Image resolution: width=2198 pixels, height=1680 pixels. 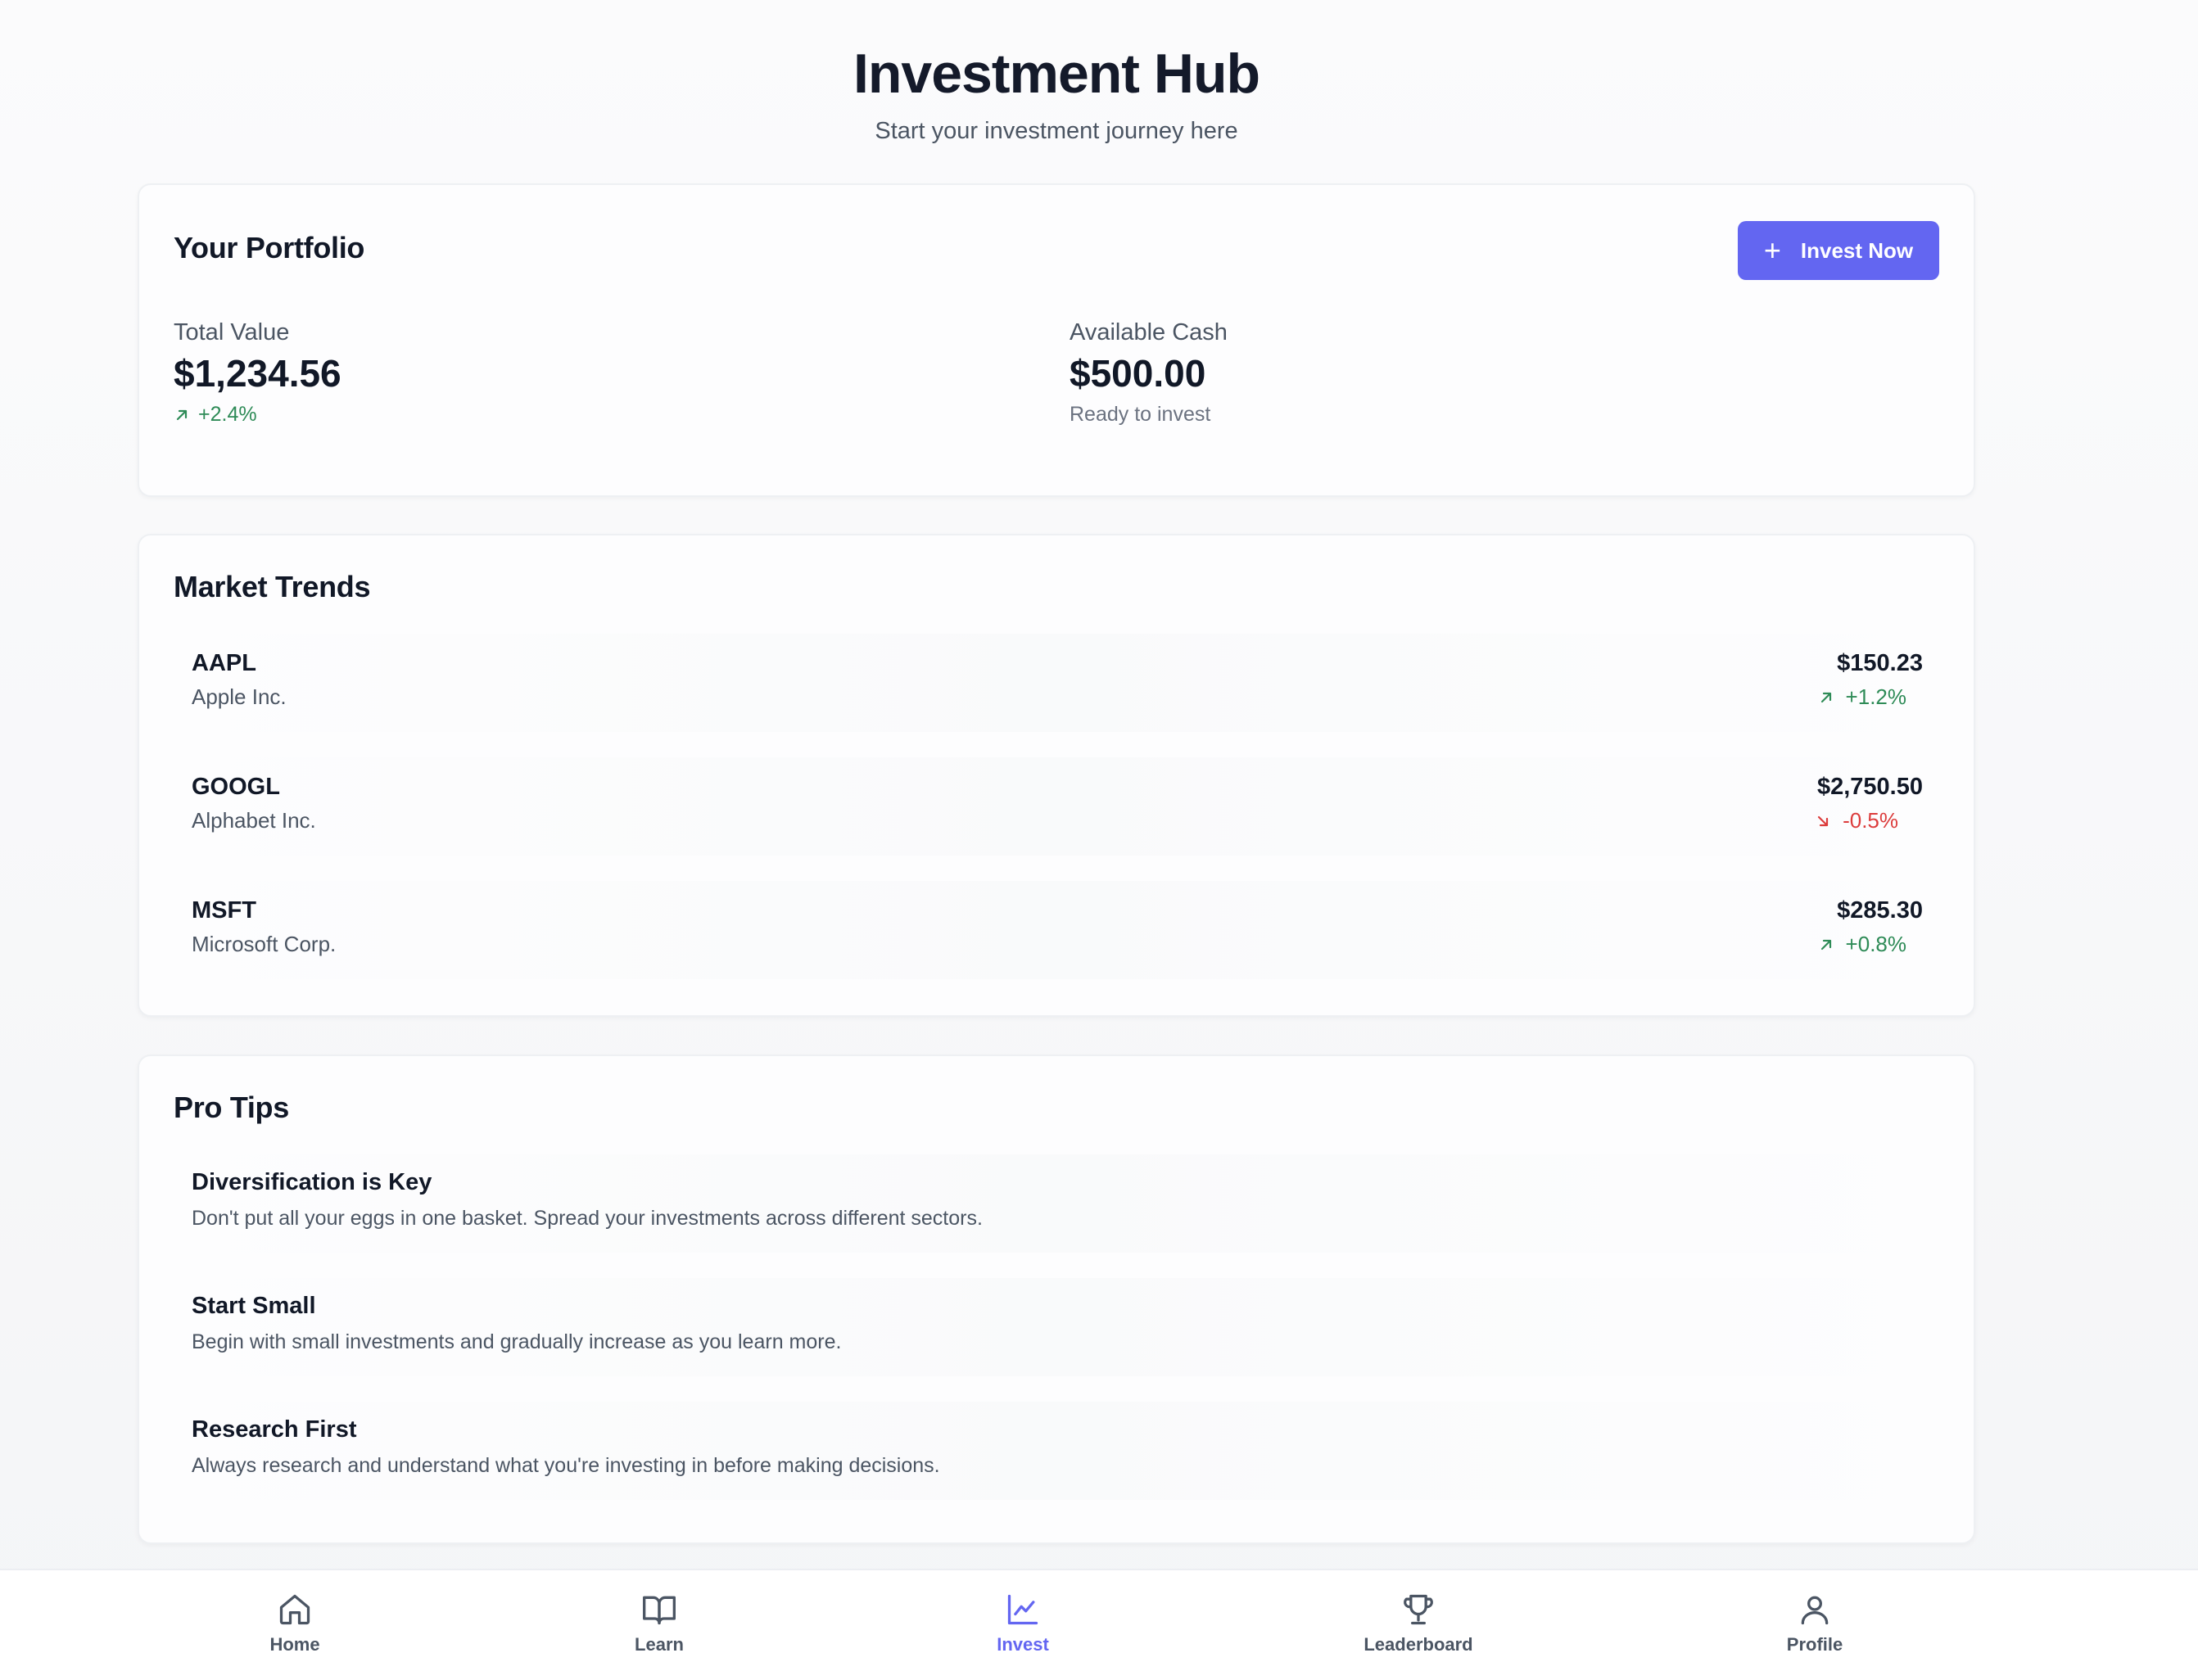 I want to click on nav-item-learn: Learn, so click(x=659, y=1623).